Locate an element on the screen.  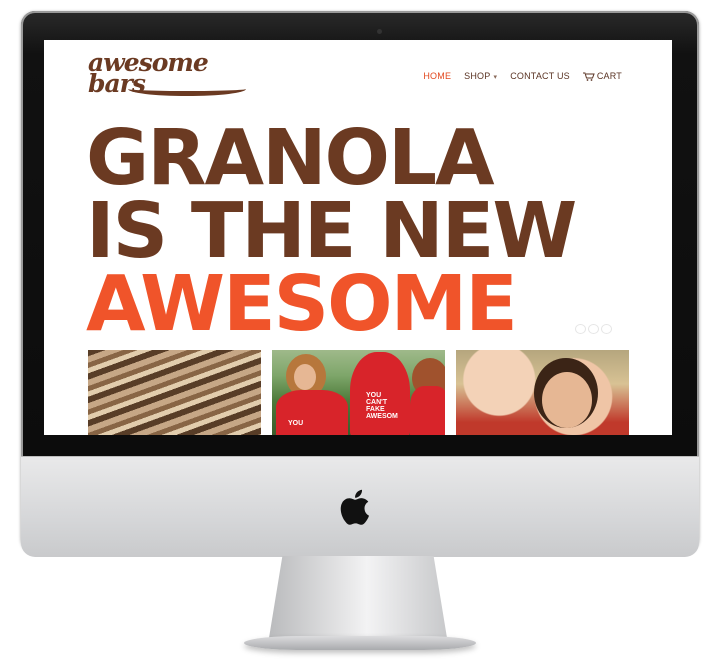
slider-dots is located at coordinates (593, 329).